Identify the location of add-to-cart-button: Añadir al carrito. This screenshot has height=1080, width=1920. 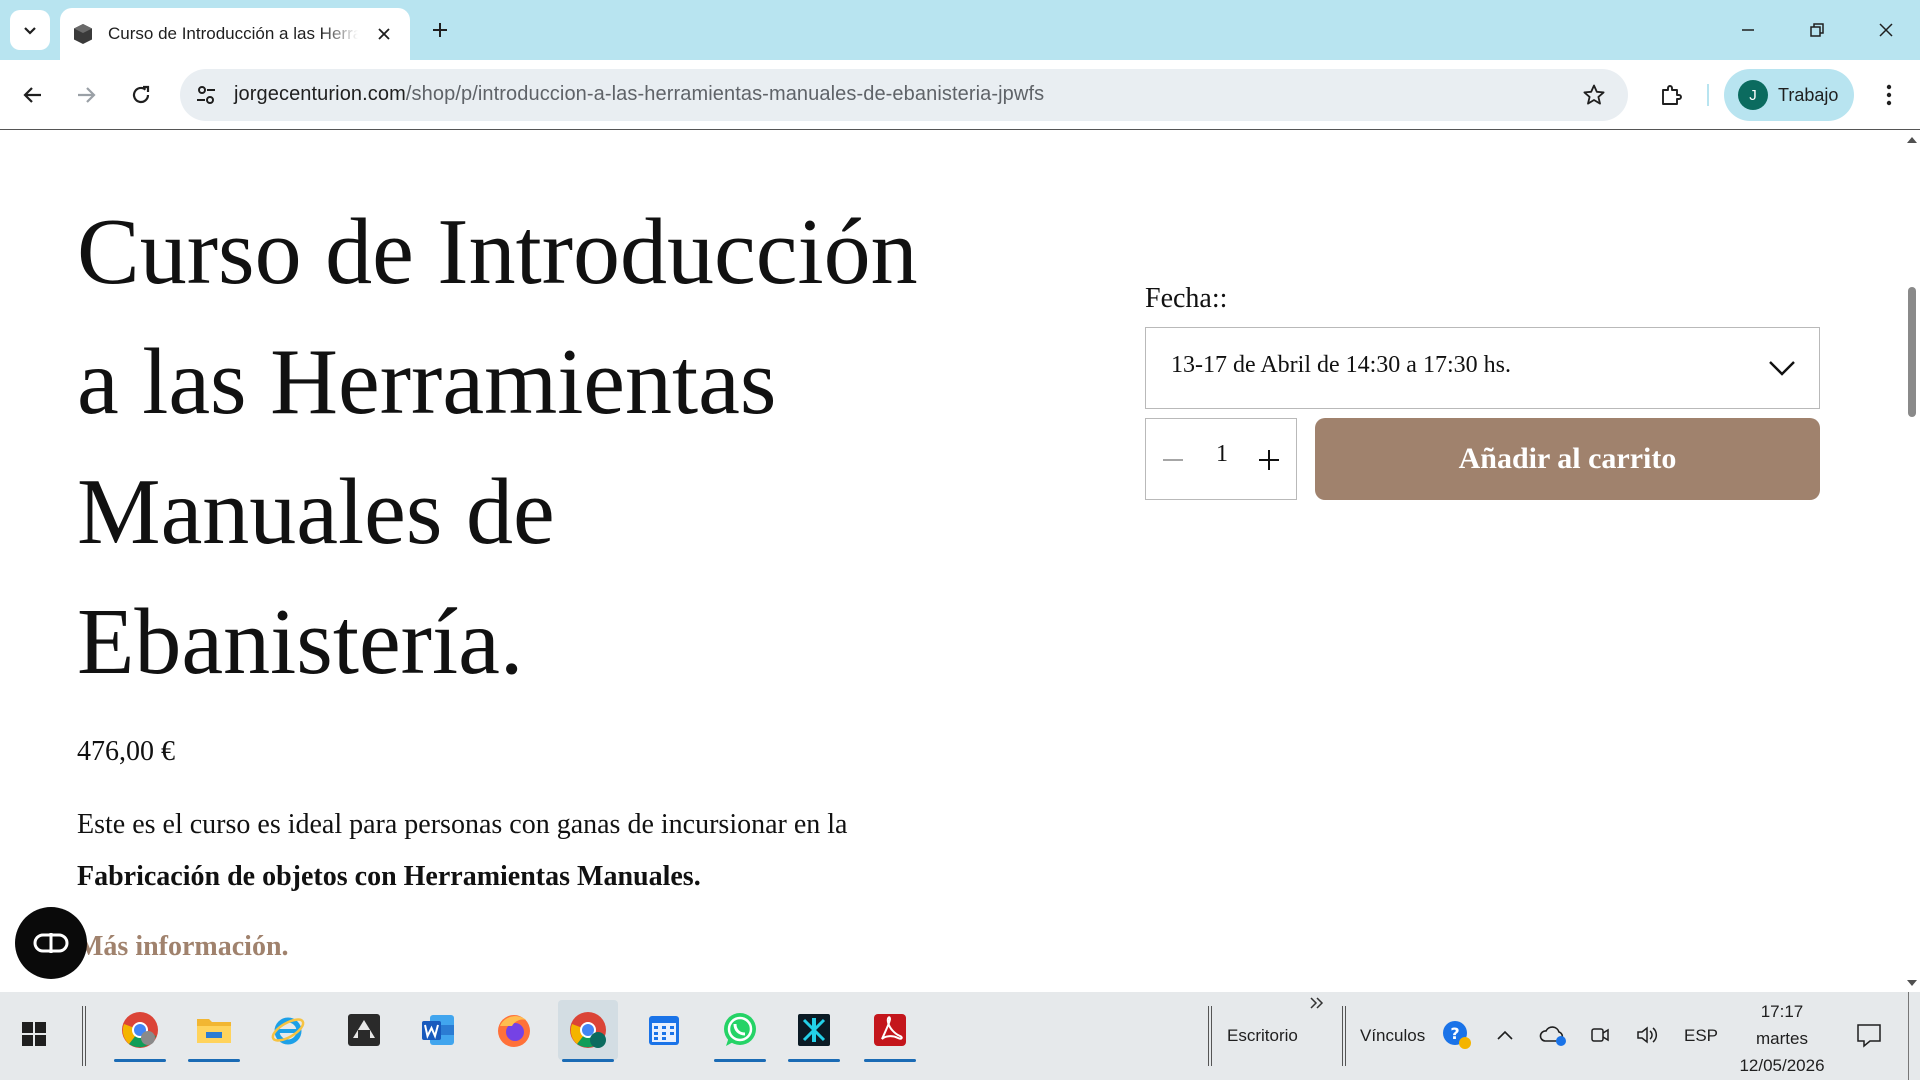
(1567, 459).